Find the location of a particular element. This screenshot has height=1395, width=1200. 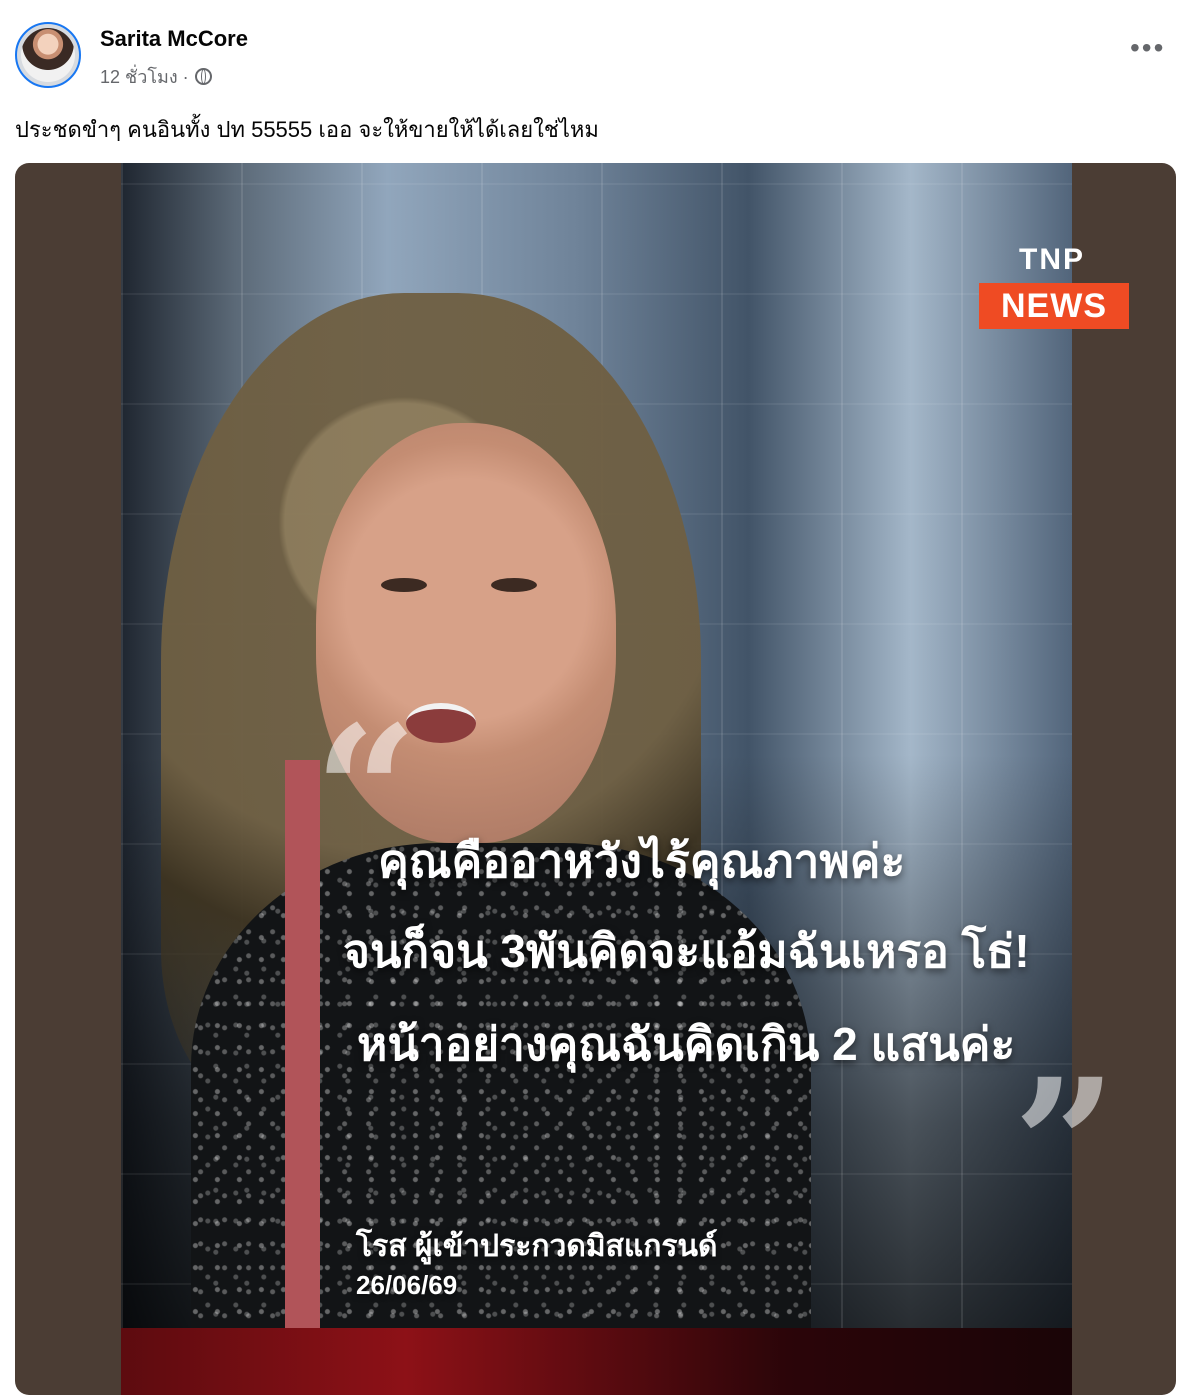

globe-icon is located at coordinates (203, 76).